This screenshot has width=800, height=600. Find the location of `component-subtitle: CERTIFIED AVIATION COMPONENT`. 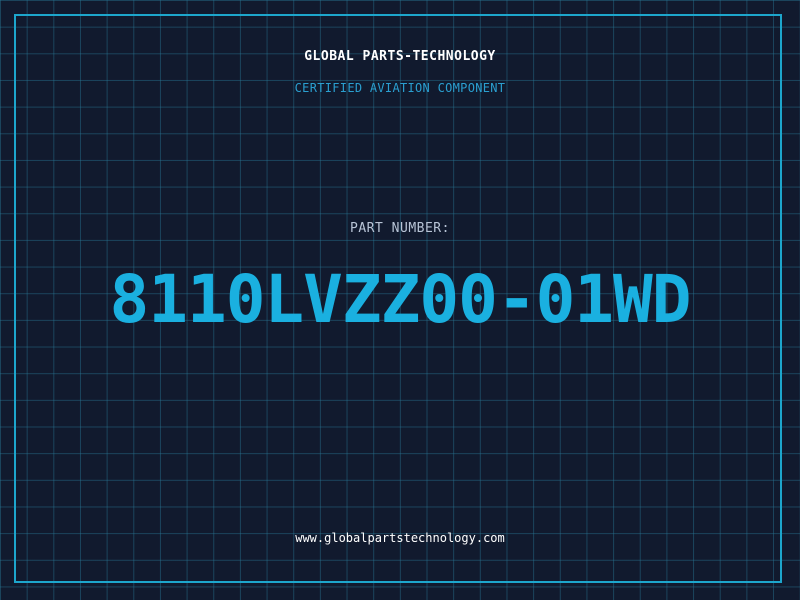

component-subtitle: CERTIFIED AVIATION COMPONENT is located at coordinates (400, 88).